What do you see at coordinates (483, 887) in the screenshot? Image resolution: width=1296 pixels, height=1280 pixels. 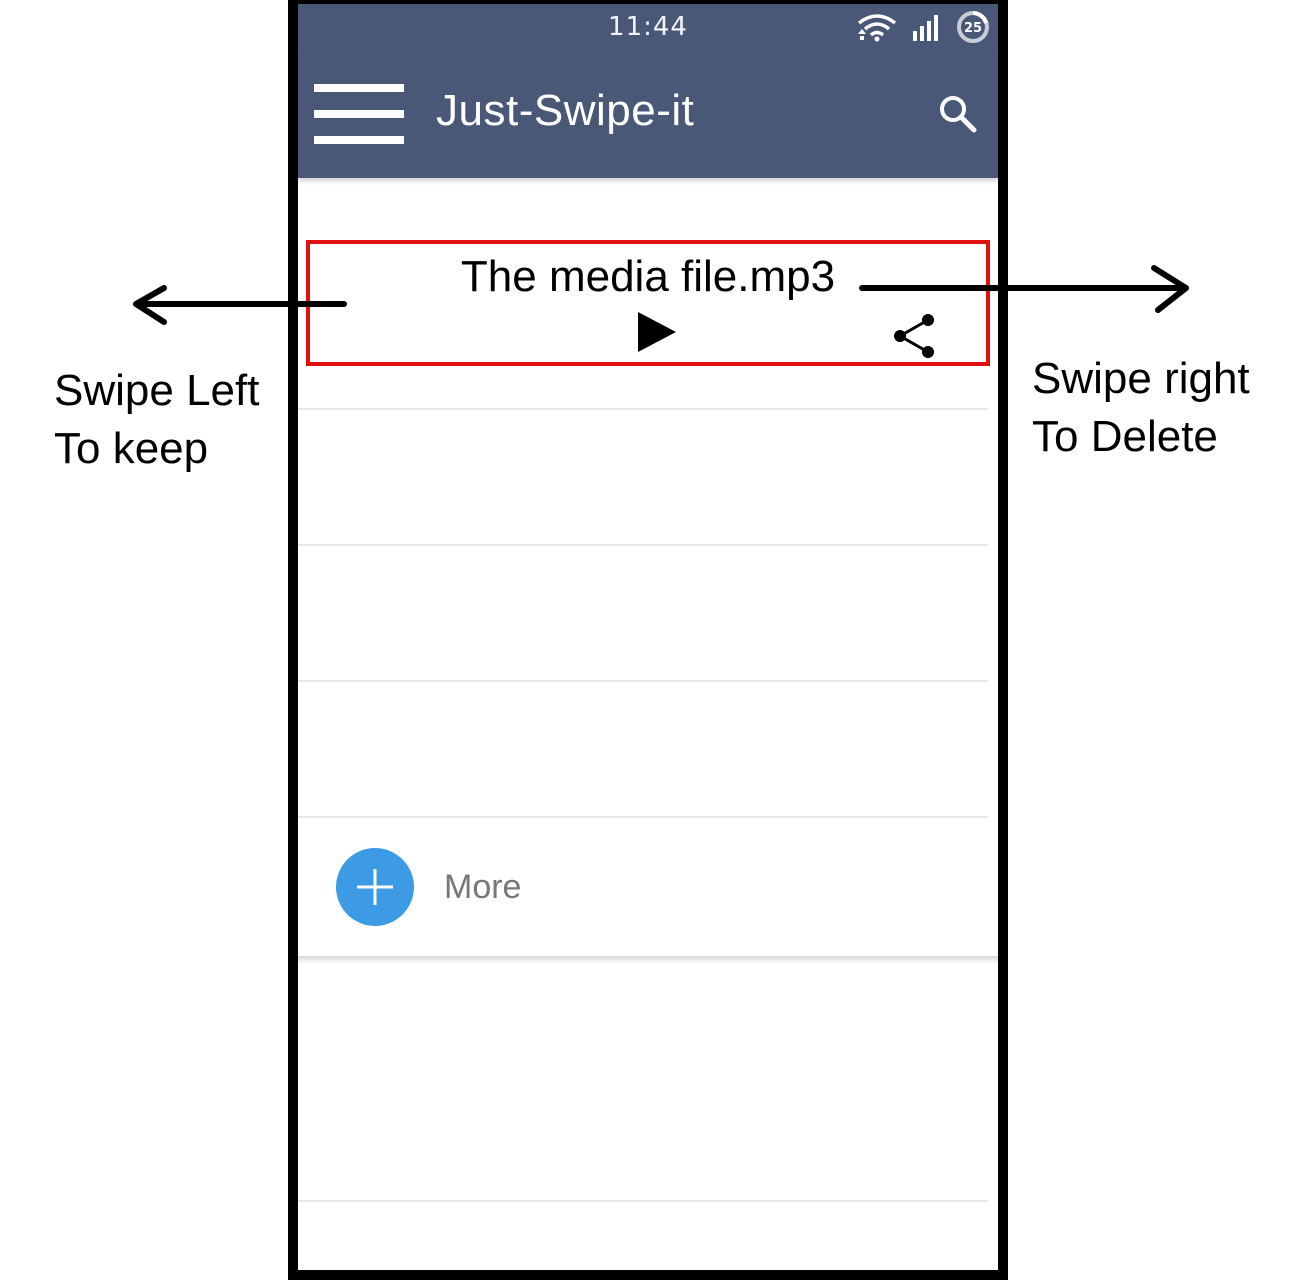 I see `more-label: More` at bounding box center [483, 887].